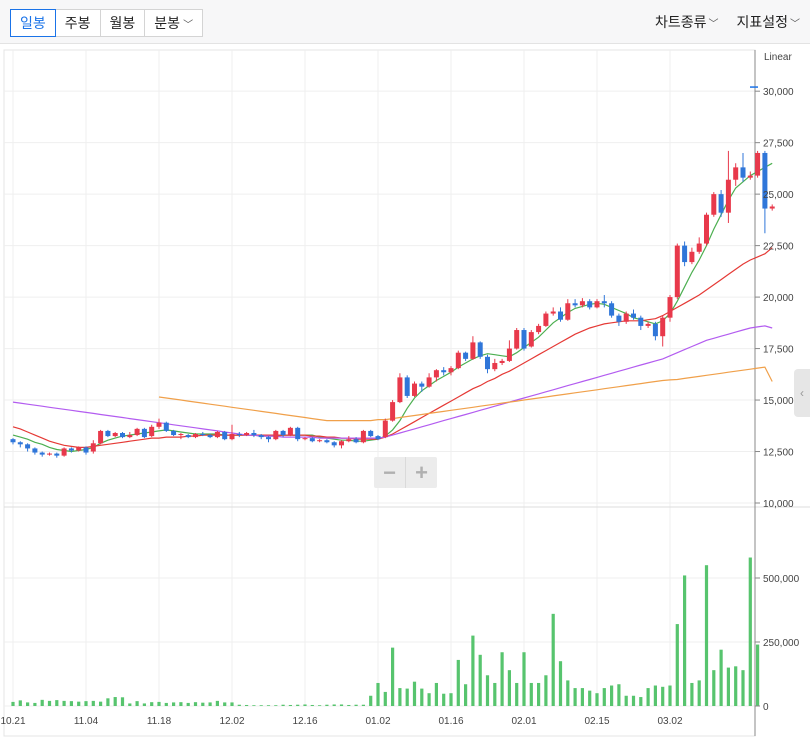  Describe the element at coordinates (687, 22) in the screenshot. I see `chart-type-dropdown: 차트종류 ﹀` at that location.